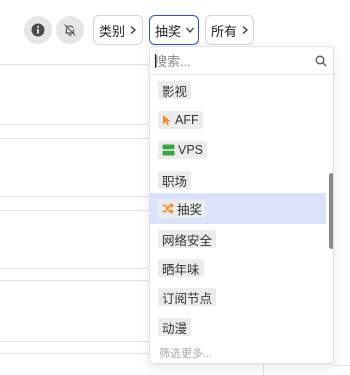 This screenshot has height=375, width=350. I want to click on dropdown-option-film: 影视, so click(238, 90).